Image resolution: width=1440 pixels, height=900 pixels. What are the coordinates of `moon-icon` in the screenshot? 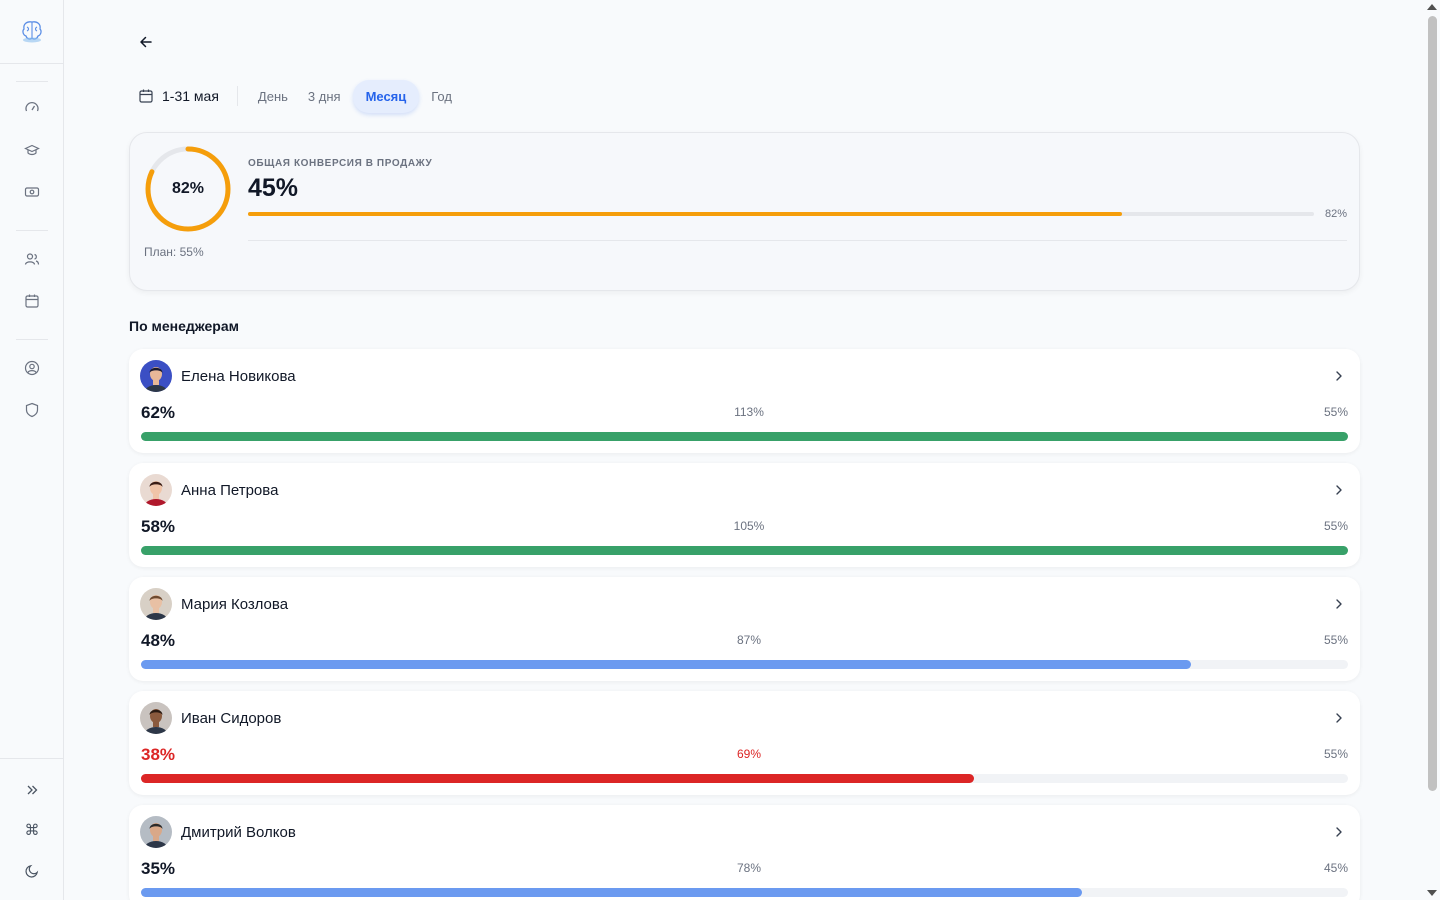 It's located at (32, 870).